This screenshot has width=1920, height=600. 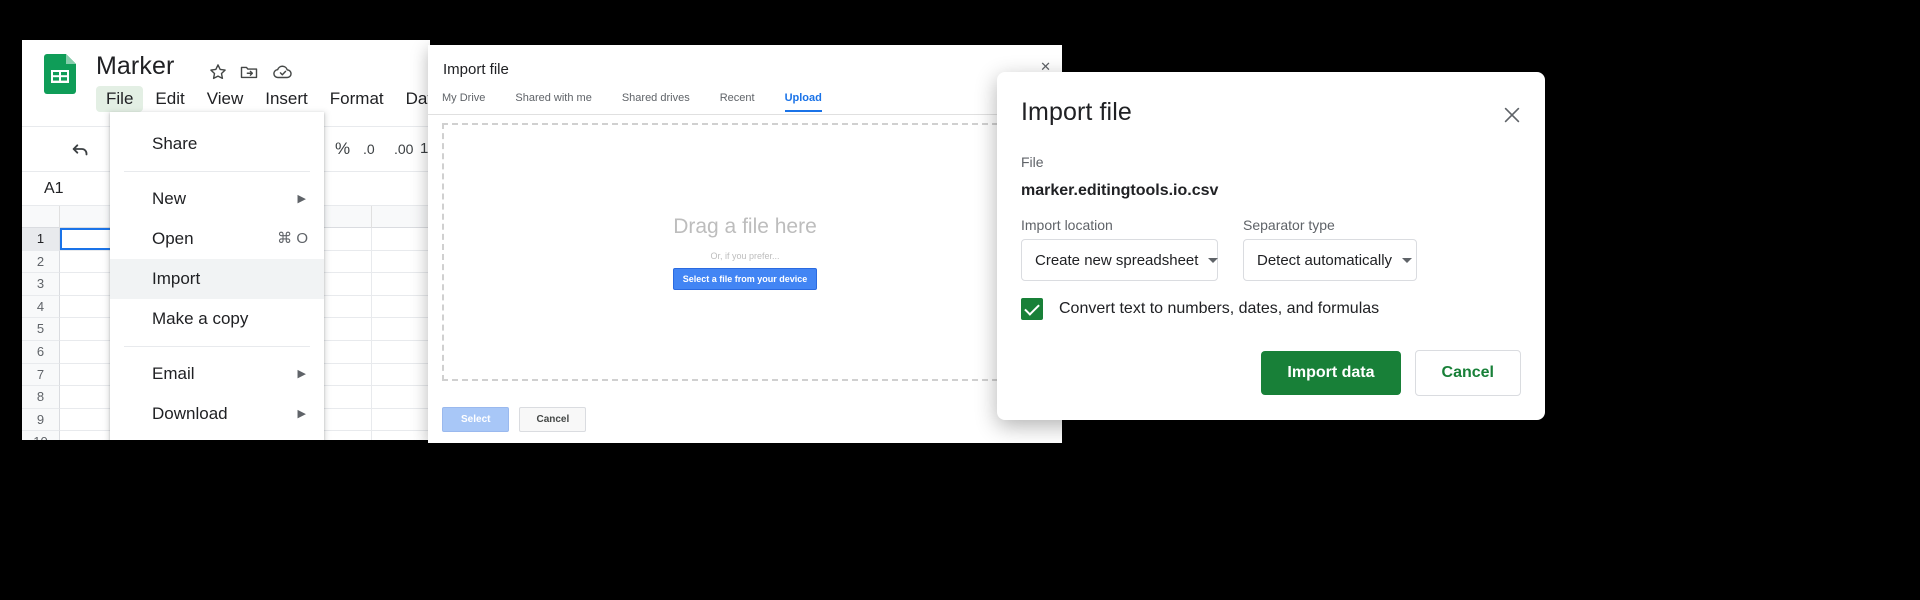 What do you see at coordinates (745, 419) in the screenshot?
I see `picker-footer: Select Cancel` at bounding box center [745, 419].